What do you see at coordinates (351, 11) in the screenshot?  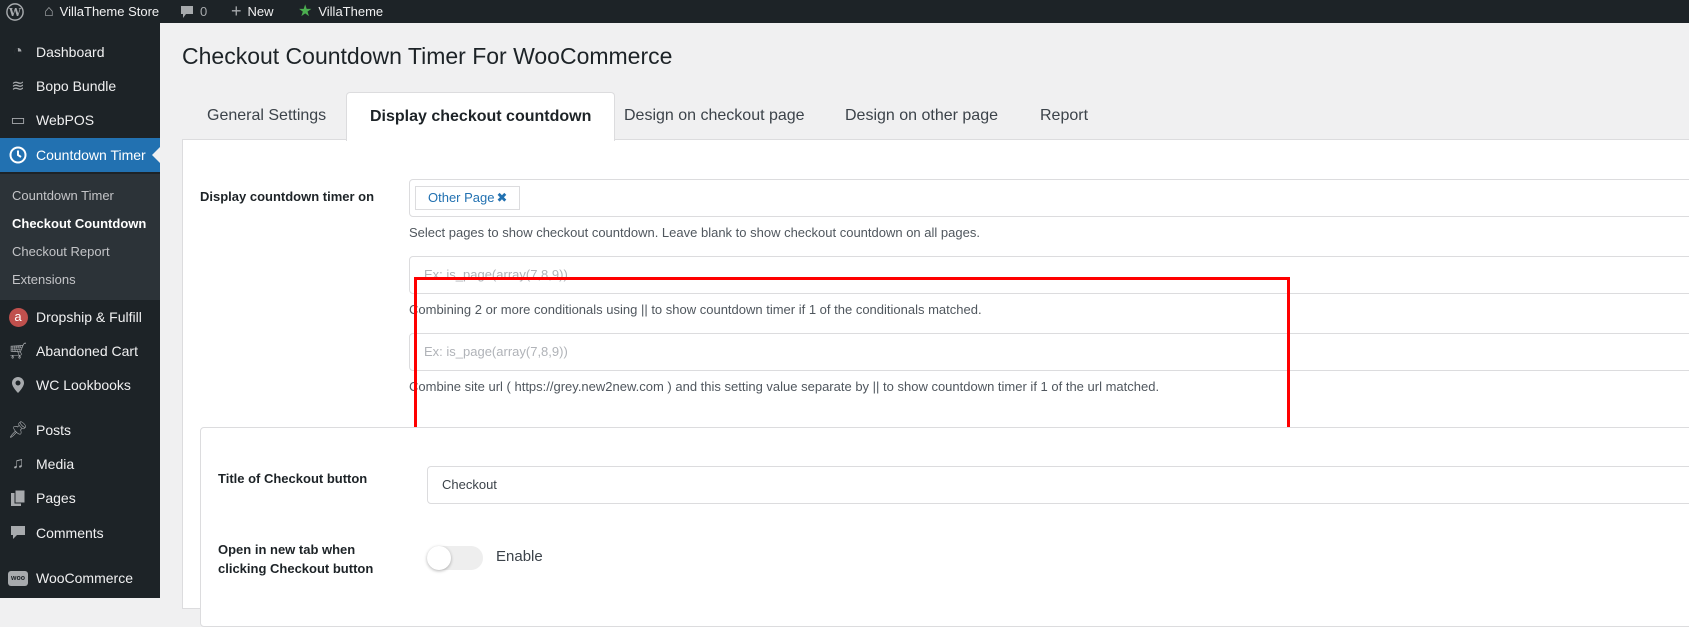 I see `villatheme-label: VillaTheme` at bounding box center [351, 11].